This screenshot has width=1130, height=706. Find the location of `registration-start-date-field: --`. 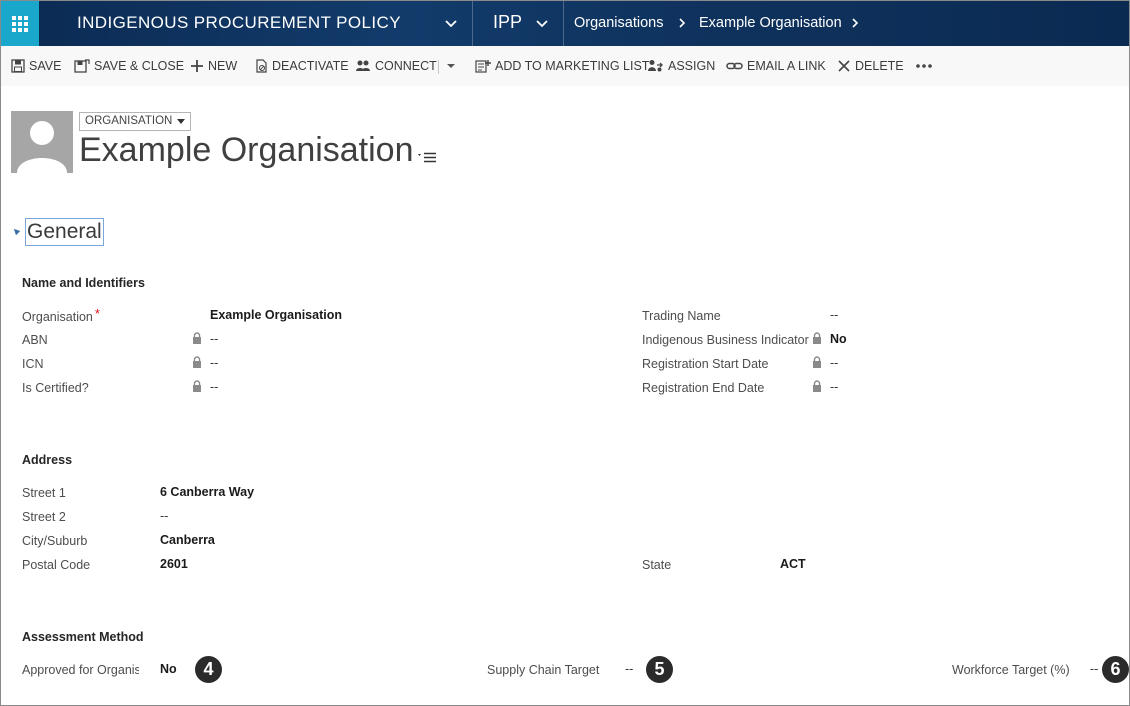

registration-start-date-field: -- is located at coordinates (834, 363).